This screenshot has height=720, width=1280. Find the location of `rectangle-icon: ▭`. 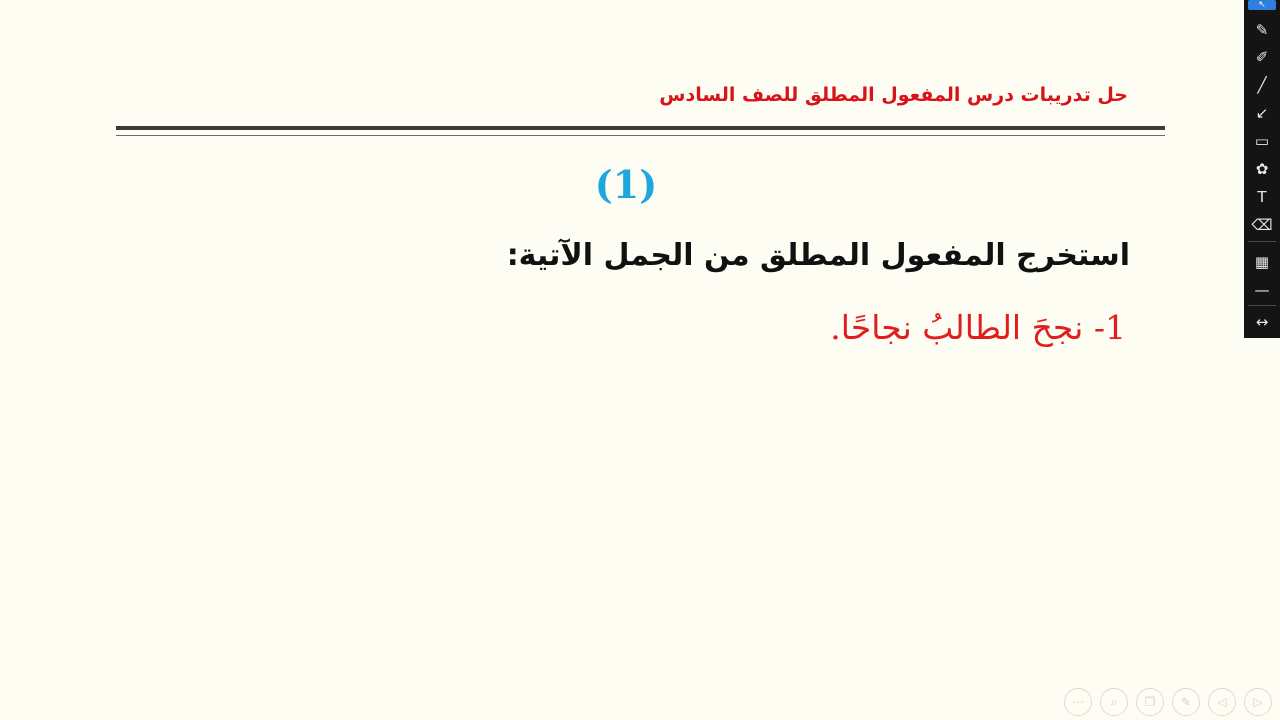

rectangle-icon: ▭ is located at coordinates (1262, 141).